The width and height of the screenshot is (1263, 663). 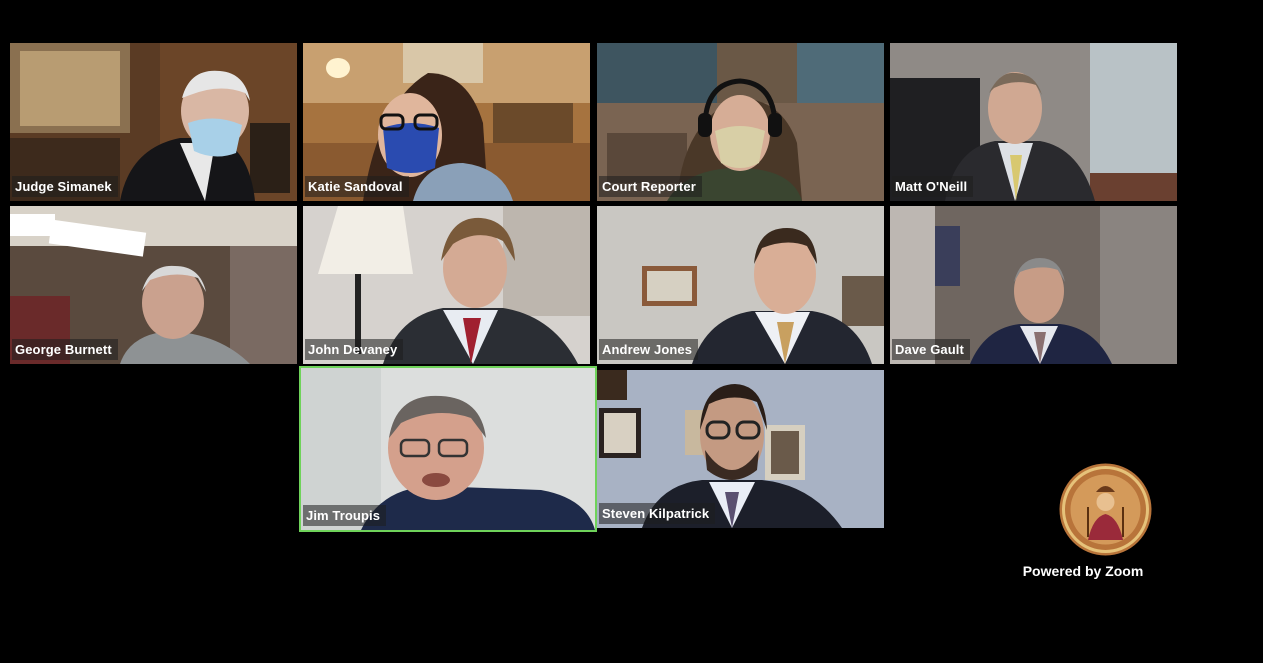 I want to click on video-tile-katie-sandoval: Katie Sandoval, so click(x=446, y=122).